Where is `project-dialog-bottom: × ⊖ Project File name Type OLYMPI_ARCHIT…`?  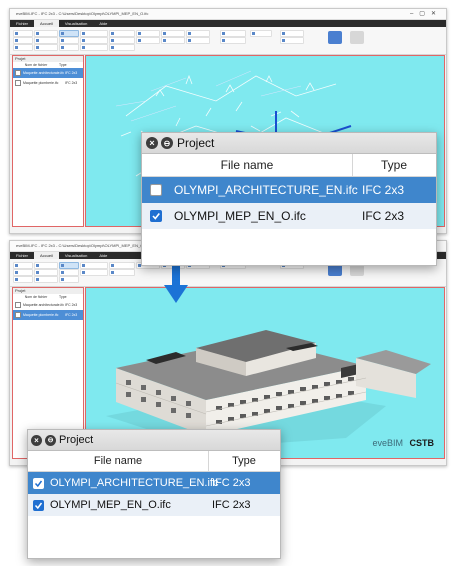
project-dialog-bottom: × ⊖ Project File name Type OLYMPI_ARCHIT… is located at coordinates (154, 494).